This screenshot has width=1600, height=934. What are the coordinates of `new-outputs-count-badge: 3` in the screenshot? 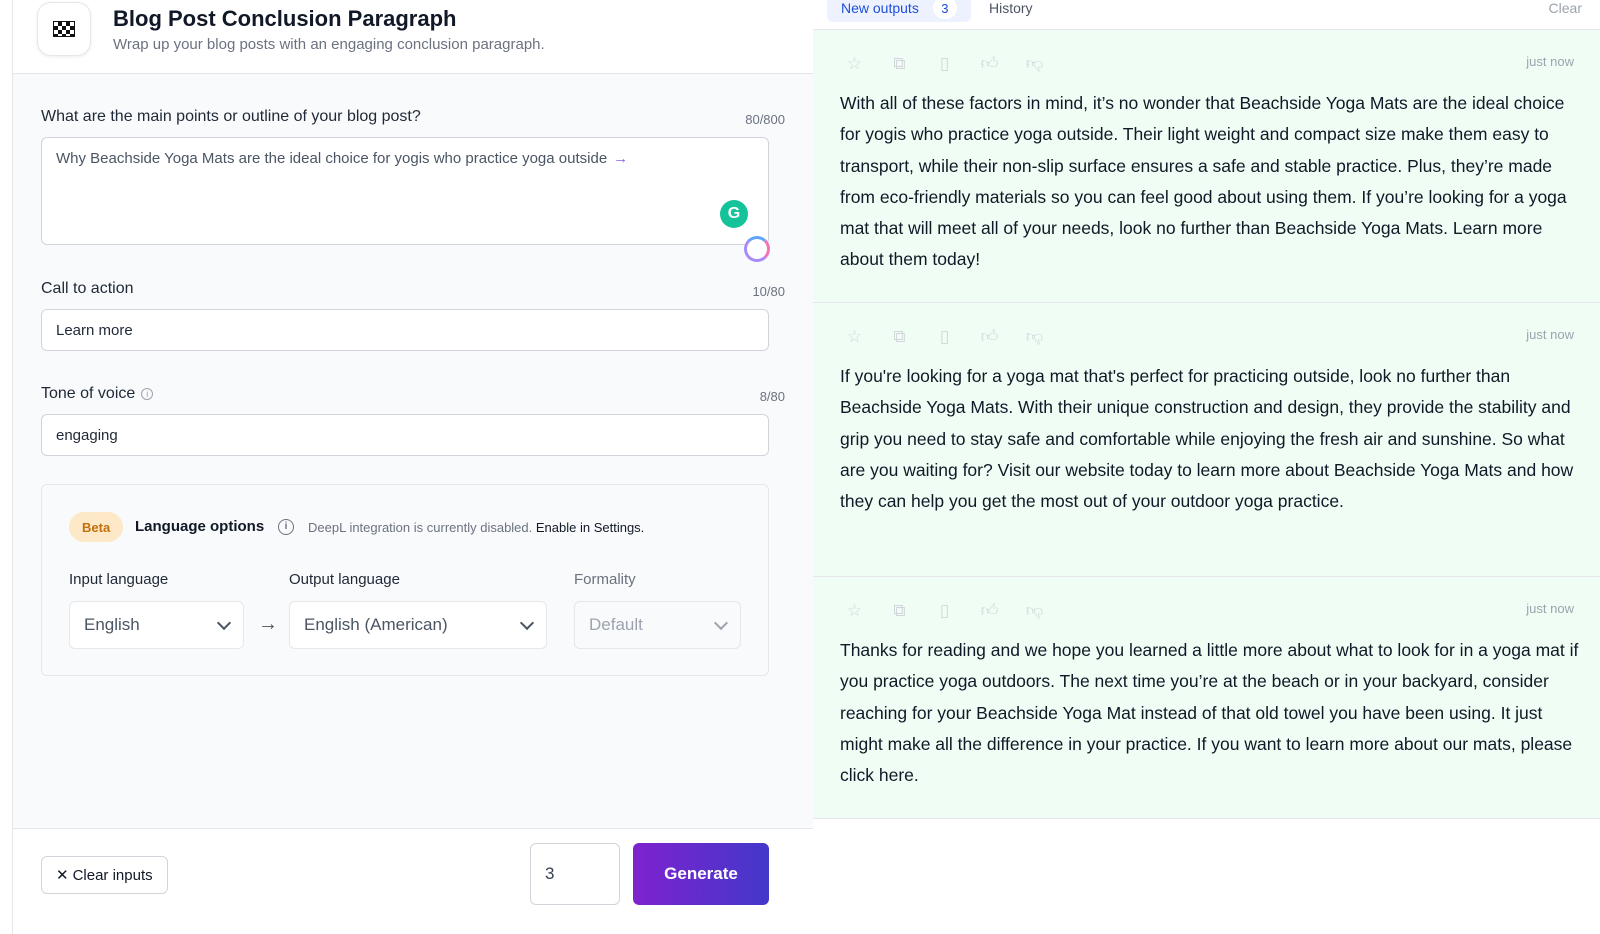 It's located at (944, 9).